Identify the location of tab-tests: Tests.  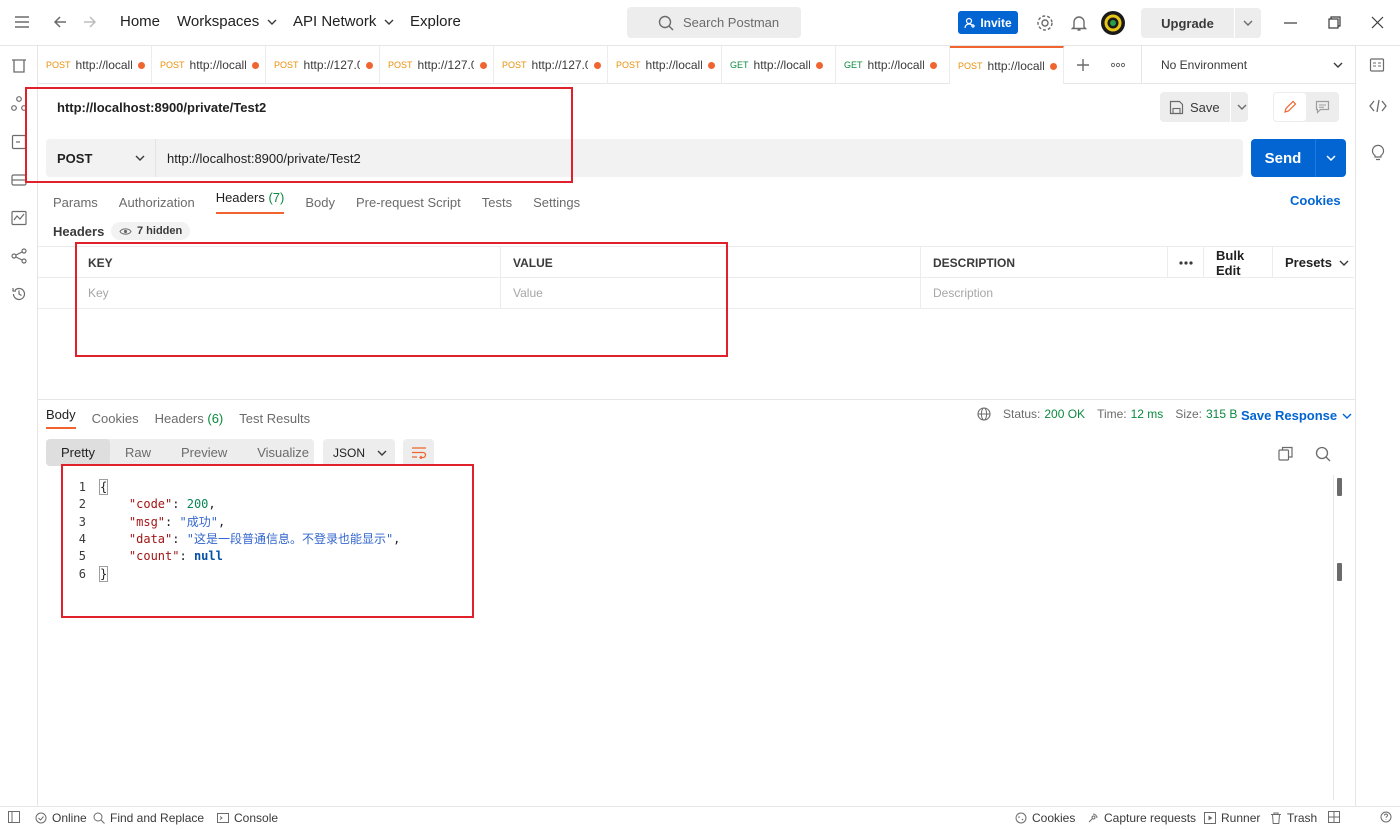
(497, 202).